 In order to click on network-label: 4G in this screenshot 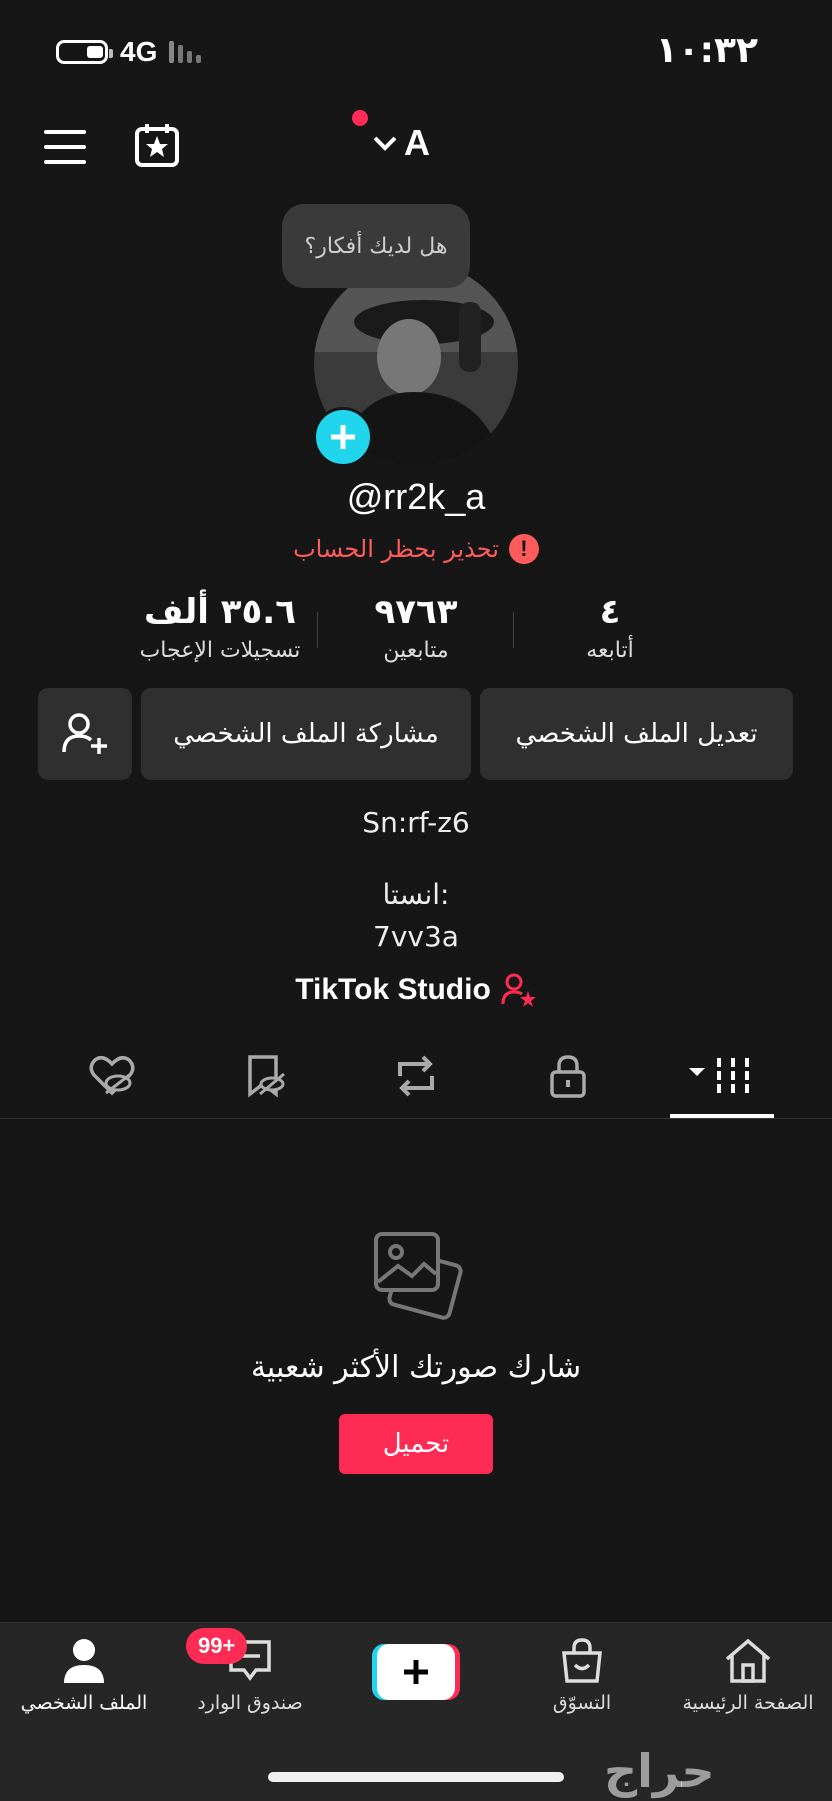, I will do `click(139, 51)`.